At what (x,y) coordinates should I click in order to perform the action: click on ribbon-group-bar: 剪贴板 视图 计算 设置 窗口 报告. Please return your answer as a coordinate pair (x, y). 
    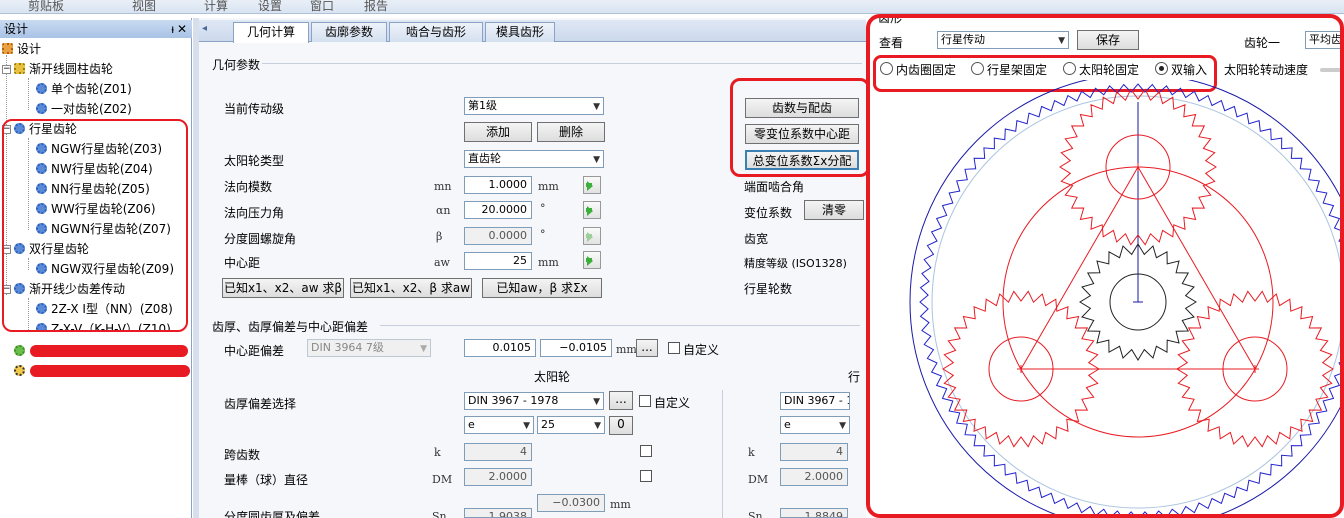
    Looking at the image, I should click on (672, 7).